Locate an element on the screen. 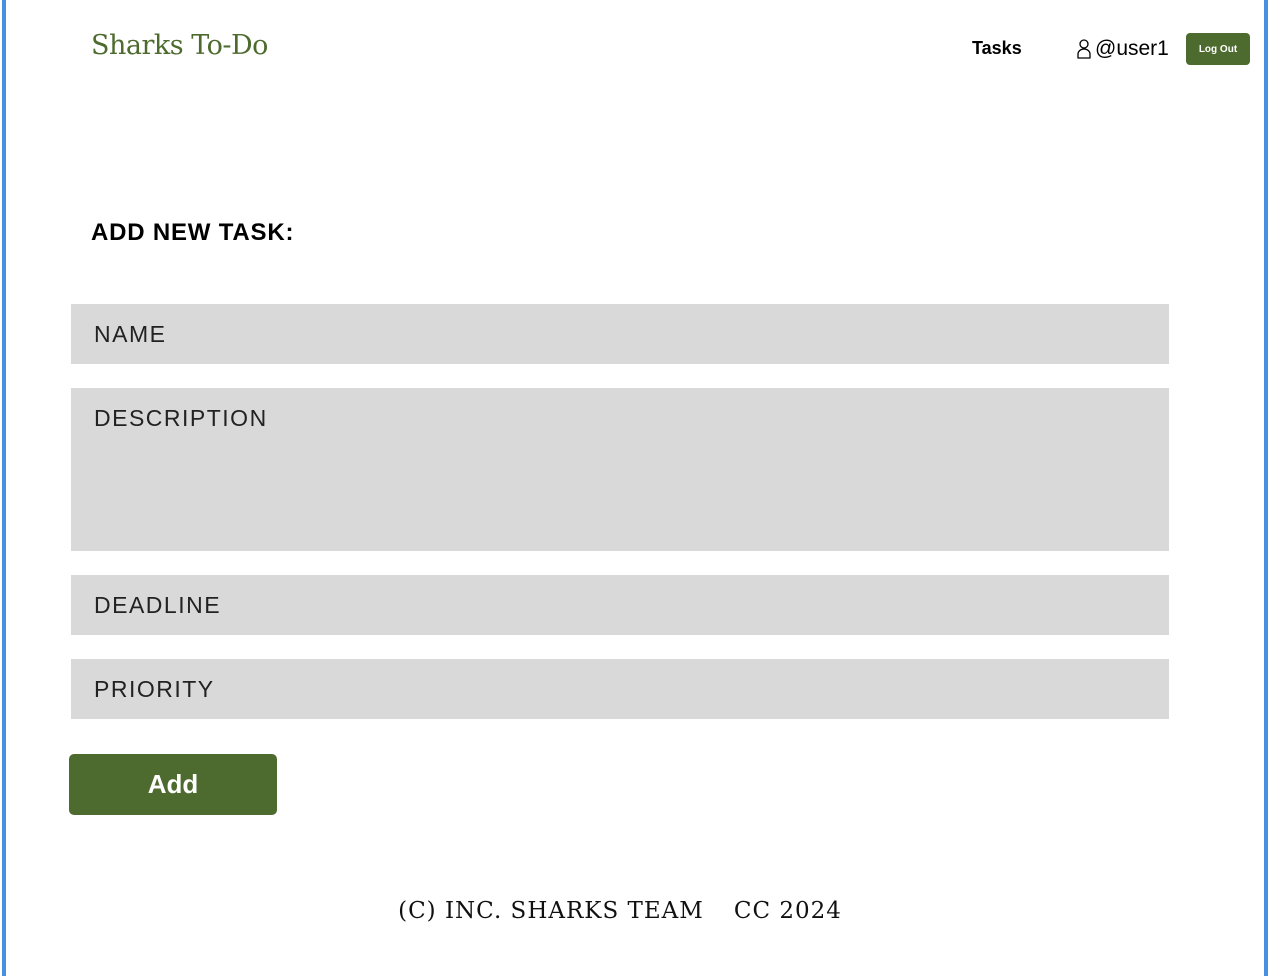 This screenshot has height=976, width=1270. deadline-input is located at coordinates (620, 605).